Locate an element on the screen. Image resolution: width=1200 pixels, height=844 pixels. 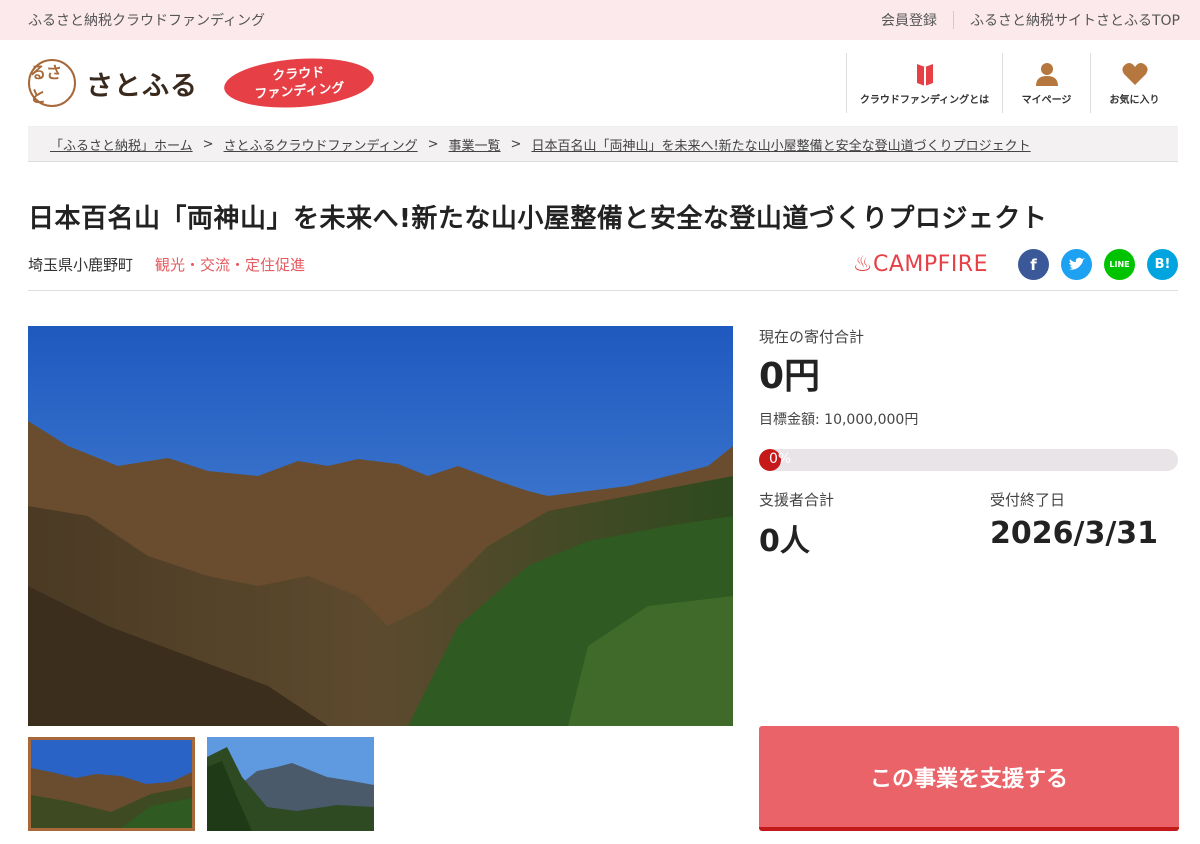
book-icon is located at coordinates (925, 76).